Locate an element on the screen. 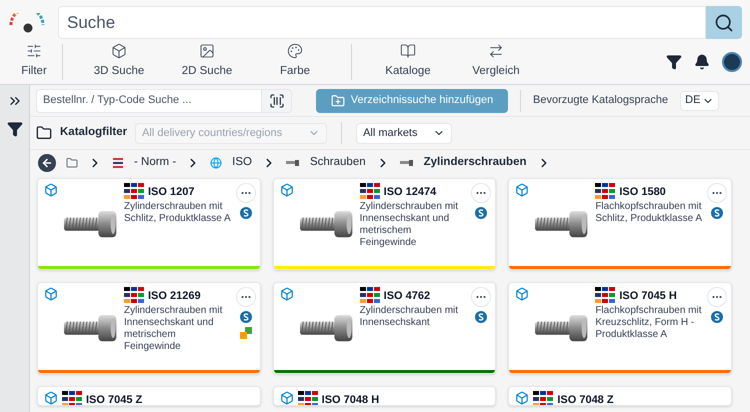 This screenshot has height=412, width=750. product-card: ISO 4762 Zylinderschrauben mit Innensechskant is located at coordinates (384, 328).